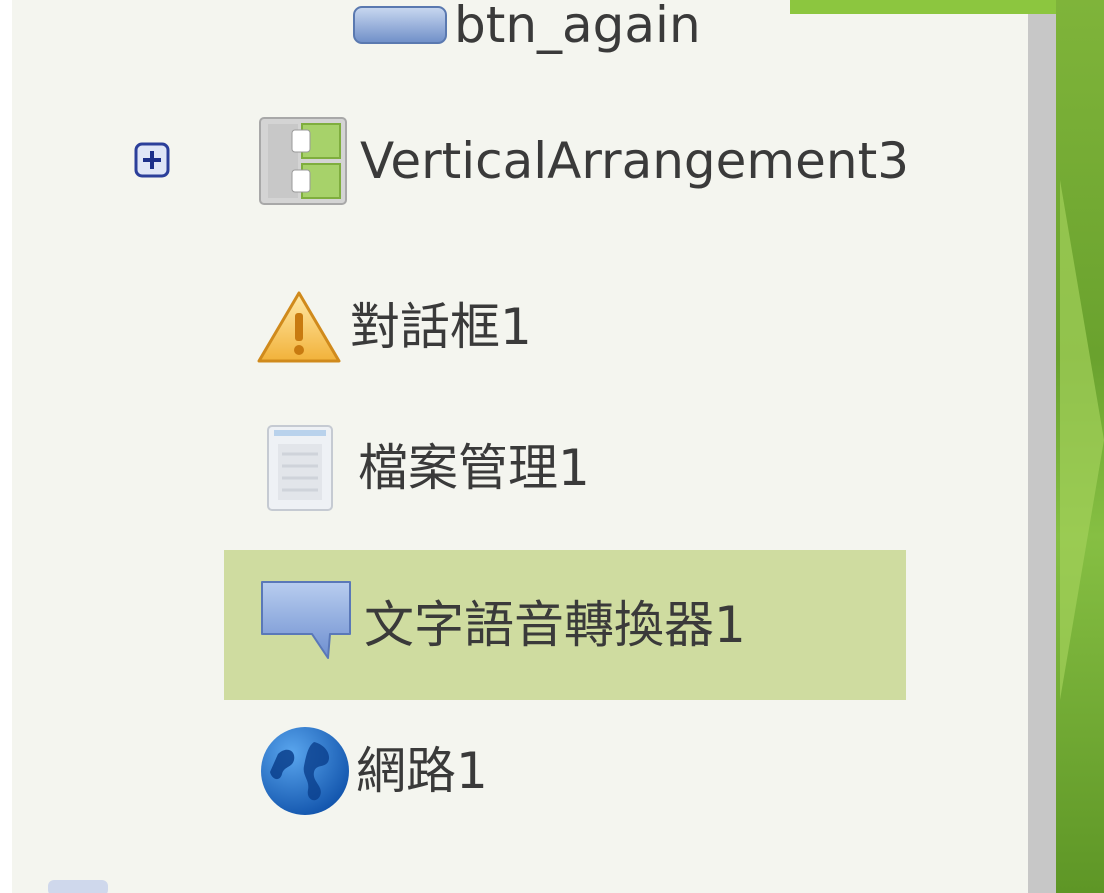  Describe the element at coordinates (474, 468) in the screenshot. I see `tree-item-label: 檔案管理1` at that location.